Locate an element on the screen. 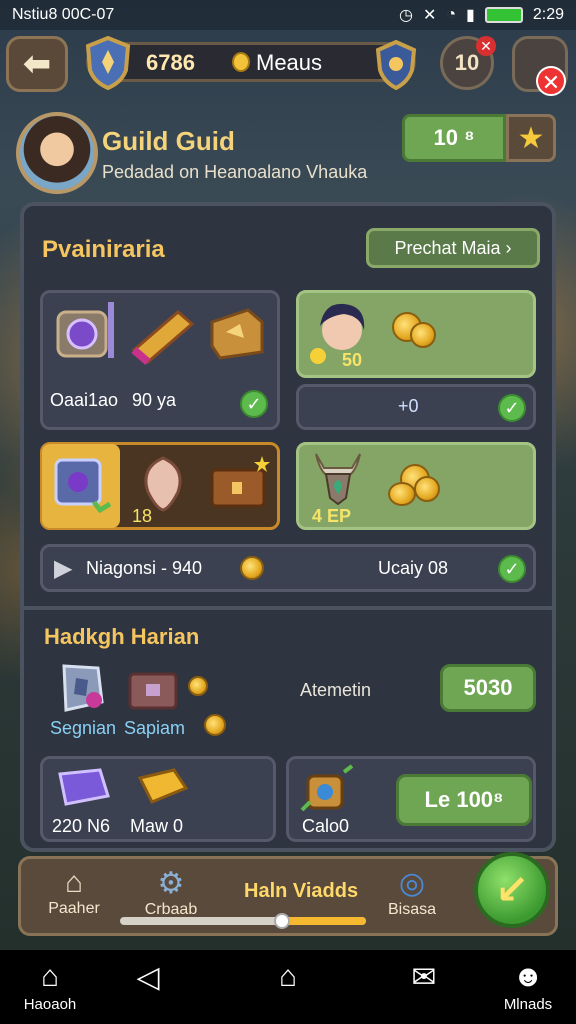  value-button: 5030 is located at coordinates (488, 688).